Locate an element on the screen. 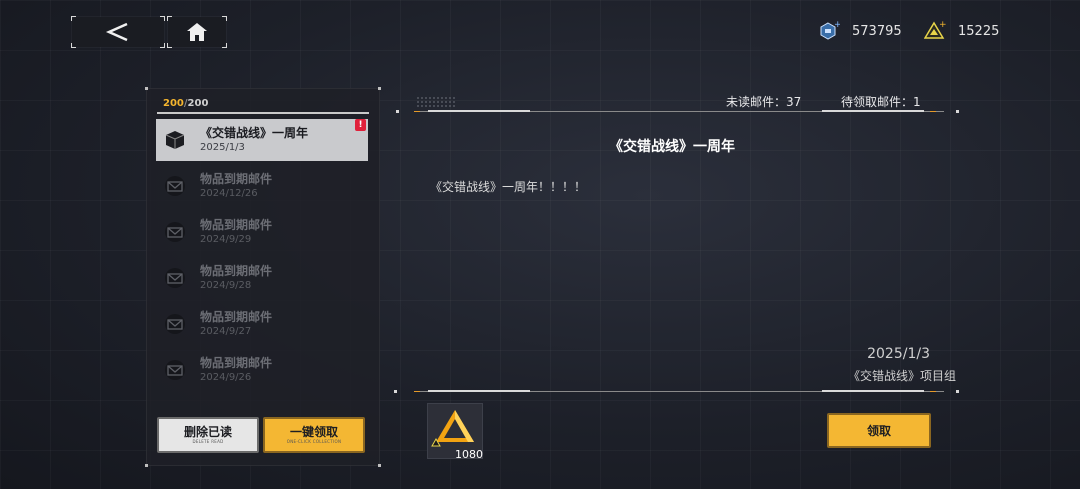  mail-detail-title: 《交错战线》一周年 is located at coordinates (672, 147).